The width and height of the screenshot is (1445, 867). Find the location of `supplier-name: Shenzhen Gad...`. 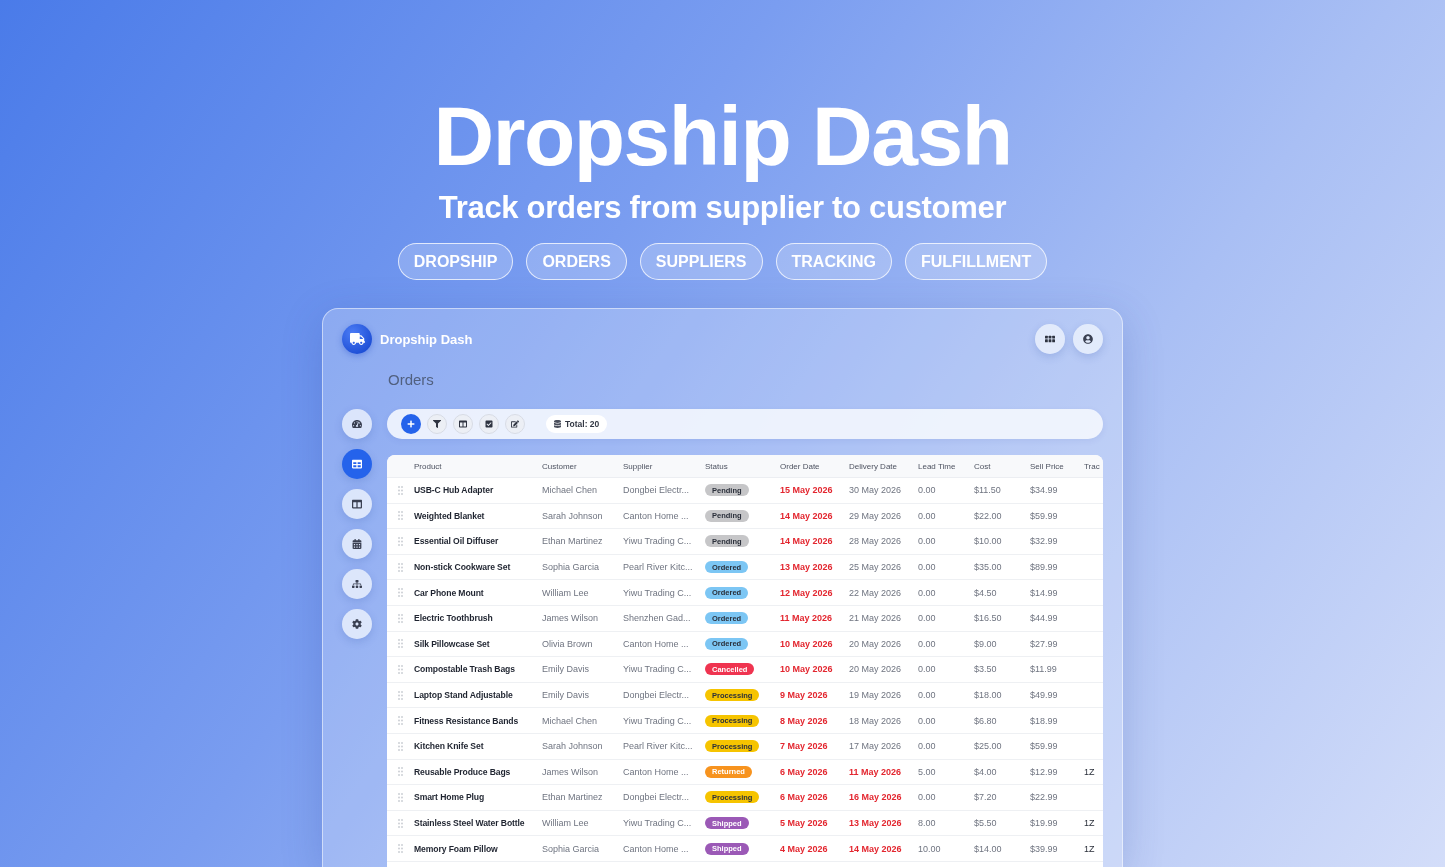

supplier-name: Shenzhen Gad... is located at coordinates (657, 618).